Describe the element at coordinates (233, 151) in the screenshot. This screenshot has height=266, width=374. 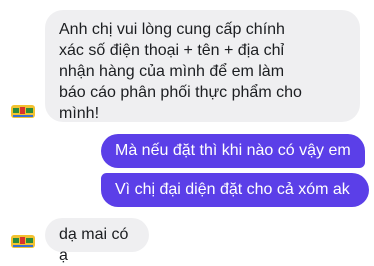
I see `outgoing-message-bubble: Mà nếu đặt thì khi nào có vậy em` at that location.